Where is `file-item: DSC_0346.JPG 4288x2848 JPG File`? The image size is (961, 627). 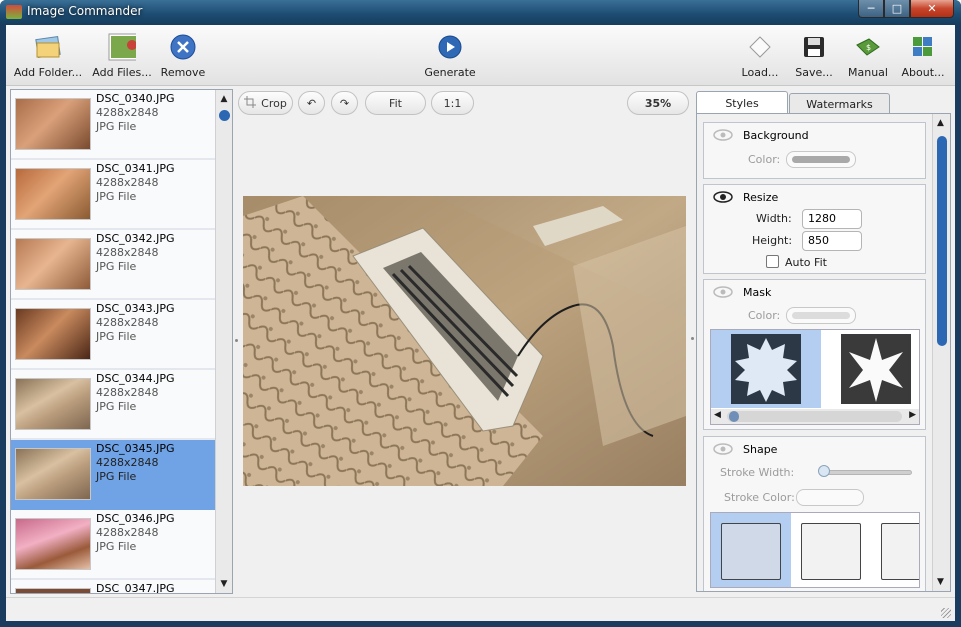
file-item: DSC_0346.JPG 4288x2848 JPG File is located at coordinates (113, 545).